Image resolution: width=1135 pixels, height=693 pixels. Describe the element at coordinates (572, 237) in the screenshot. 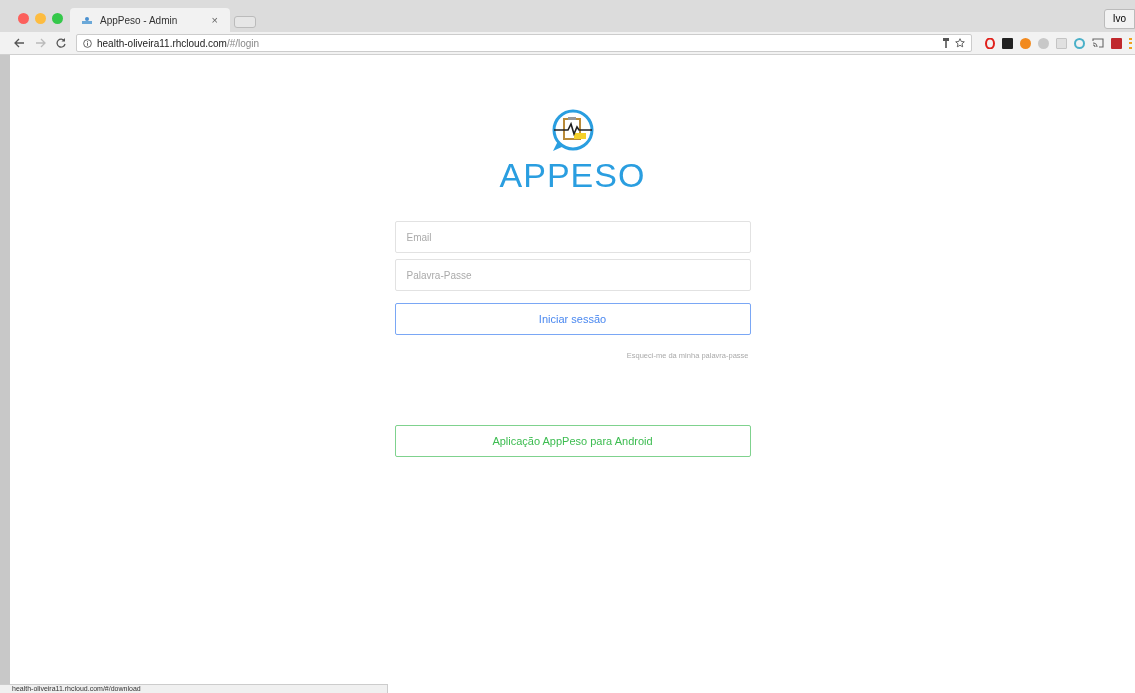

I see `input-field: Email` at that location.